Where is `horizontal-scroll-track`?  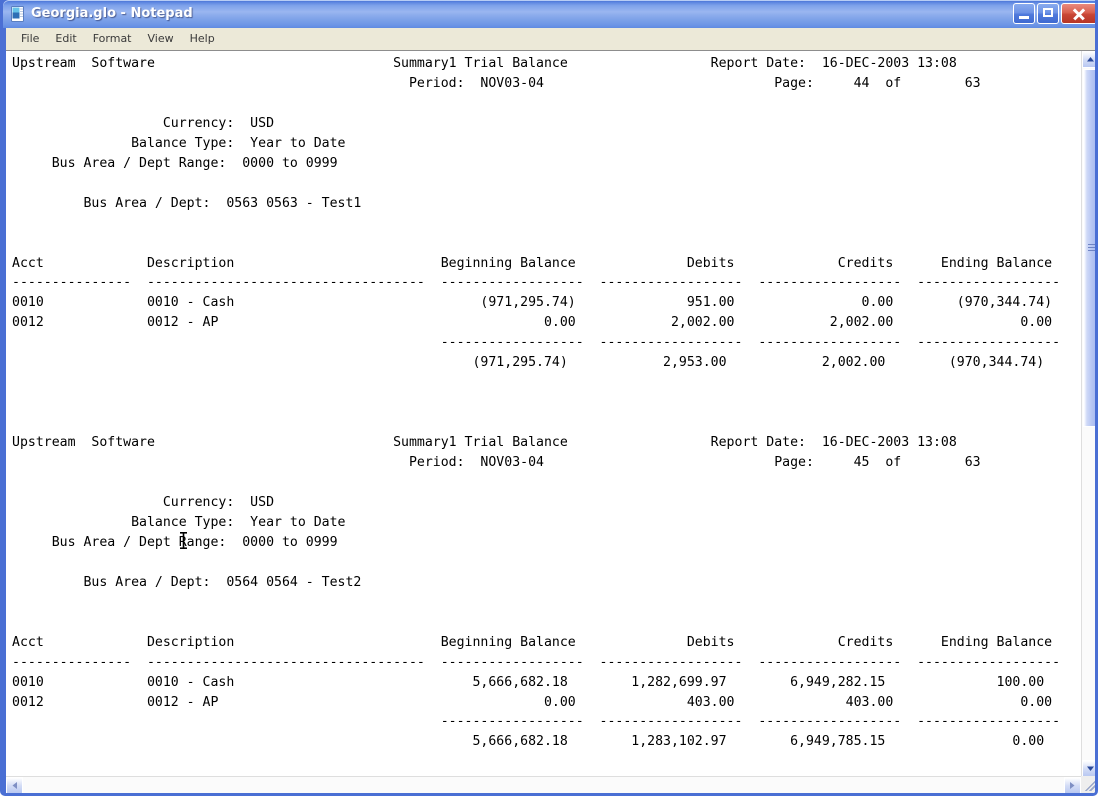
horizontal-scroll-track is located at coordinates (543, 785).